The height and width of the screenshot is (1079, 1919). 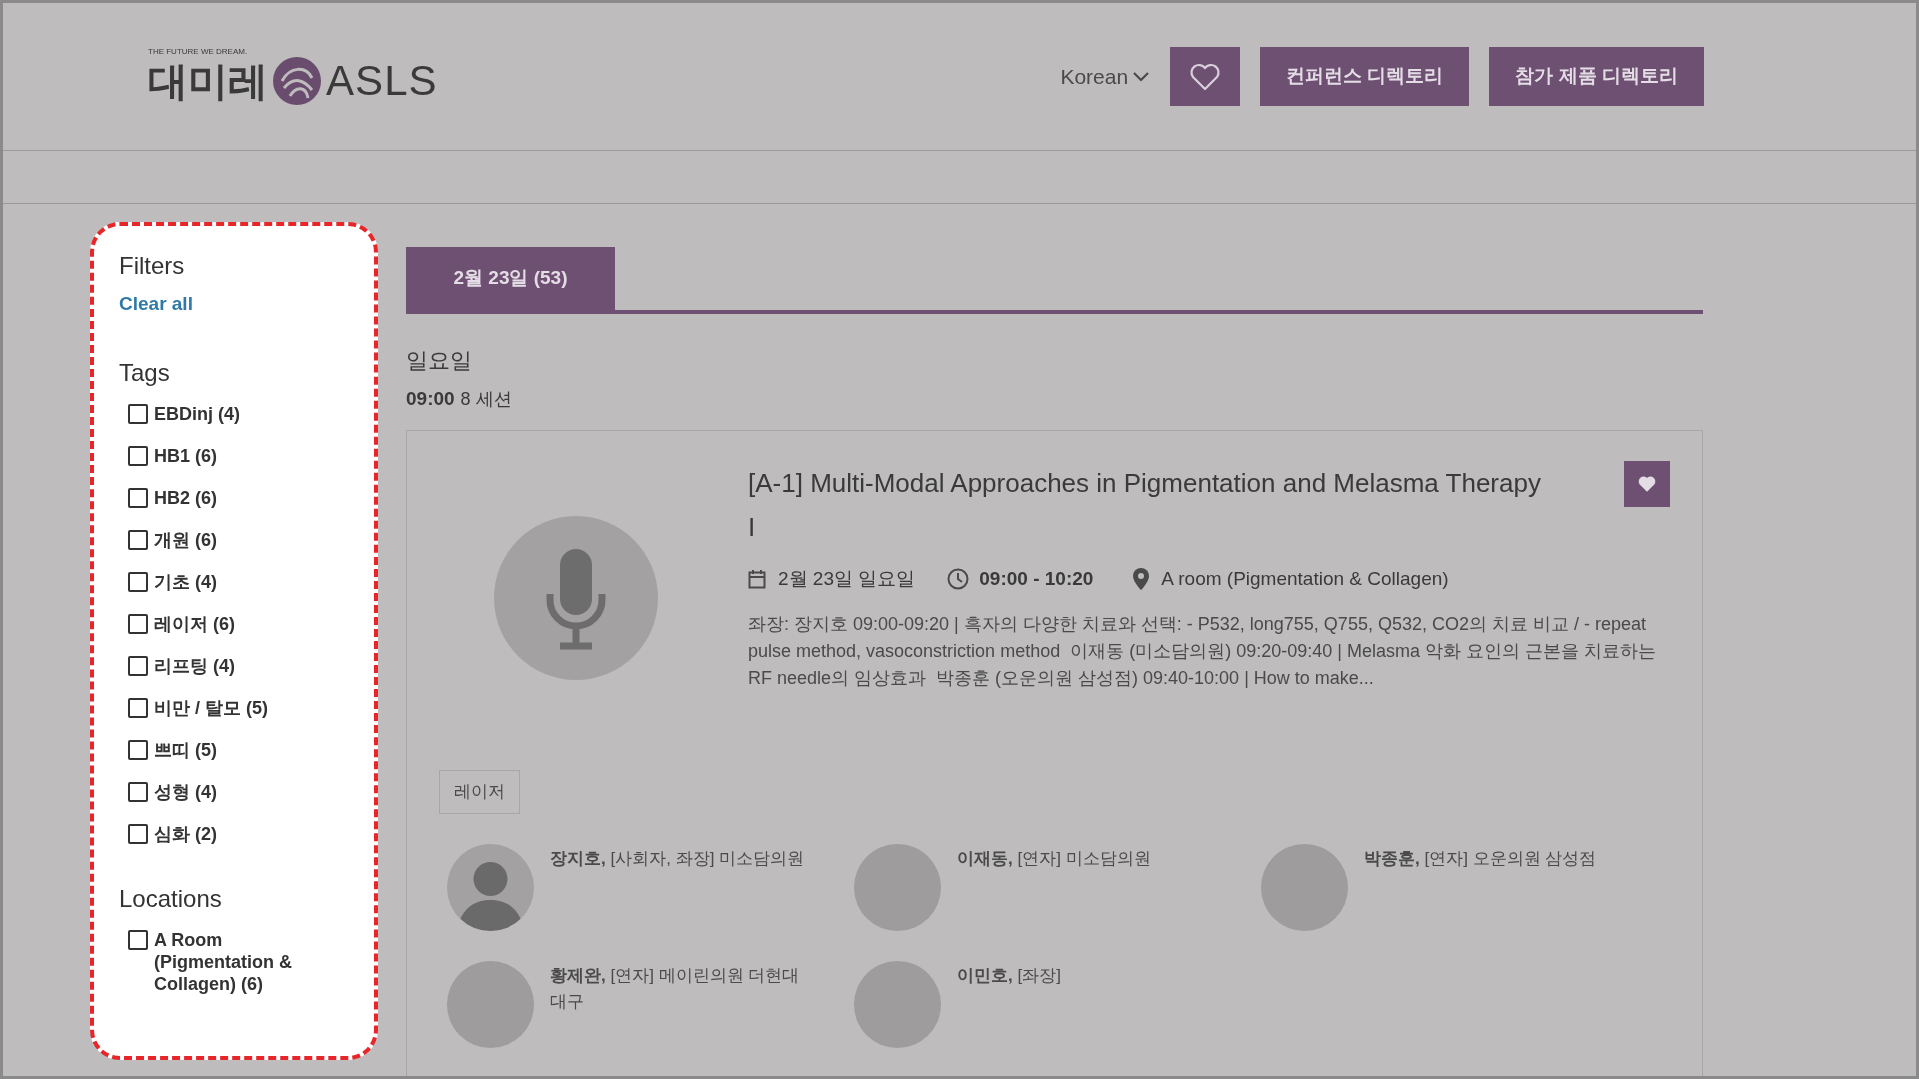 What do you see at coordinates (510, 278) in the screenshot?
I see `date-tab: 2월 23일 (53)` at bounding box center [510, 278].